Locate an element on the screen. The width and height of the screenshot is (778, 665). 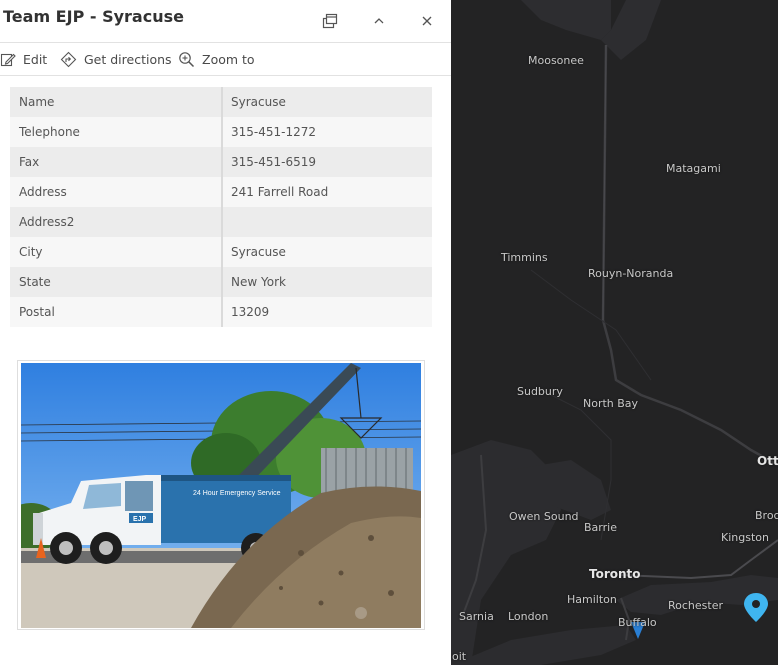
field-postal-value: 13209 is located at coordinates (327, 312).